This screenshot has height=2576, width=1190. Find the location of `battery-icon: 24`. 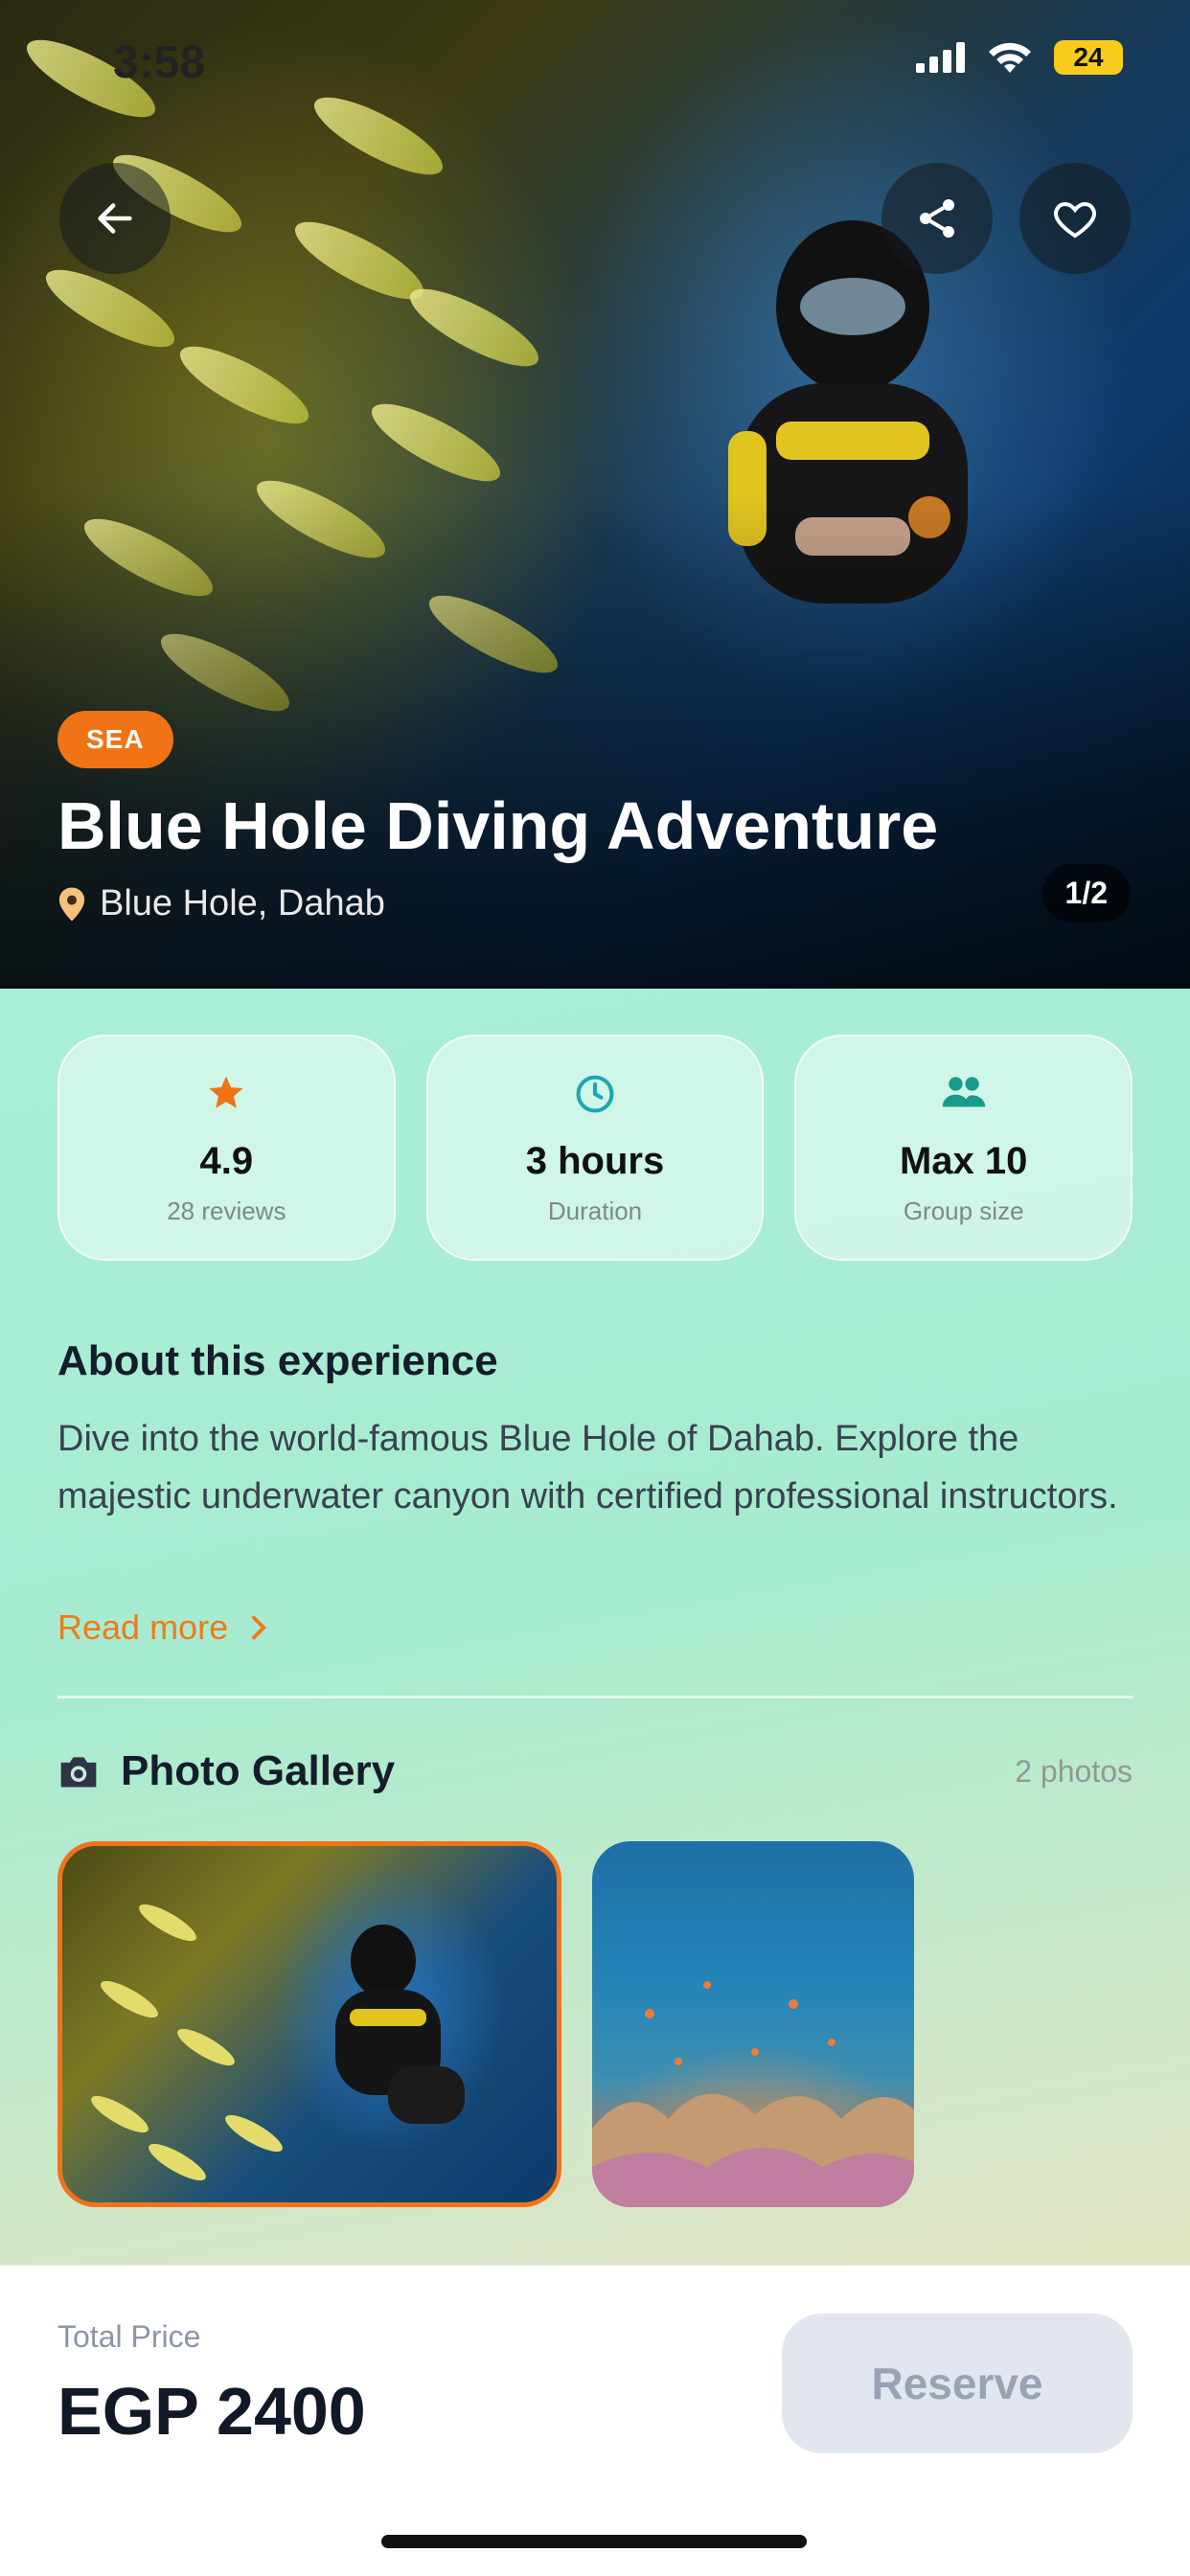

battery-icon: 24 is located at coordinates (1089, 57).